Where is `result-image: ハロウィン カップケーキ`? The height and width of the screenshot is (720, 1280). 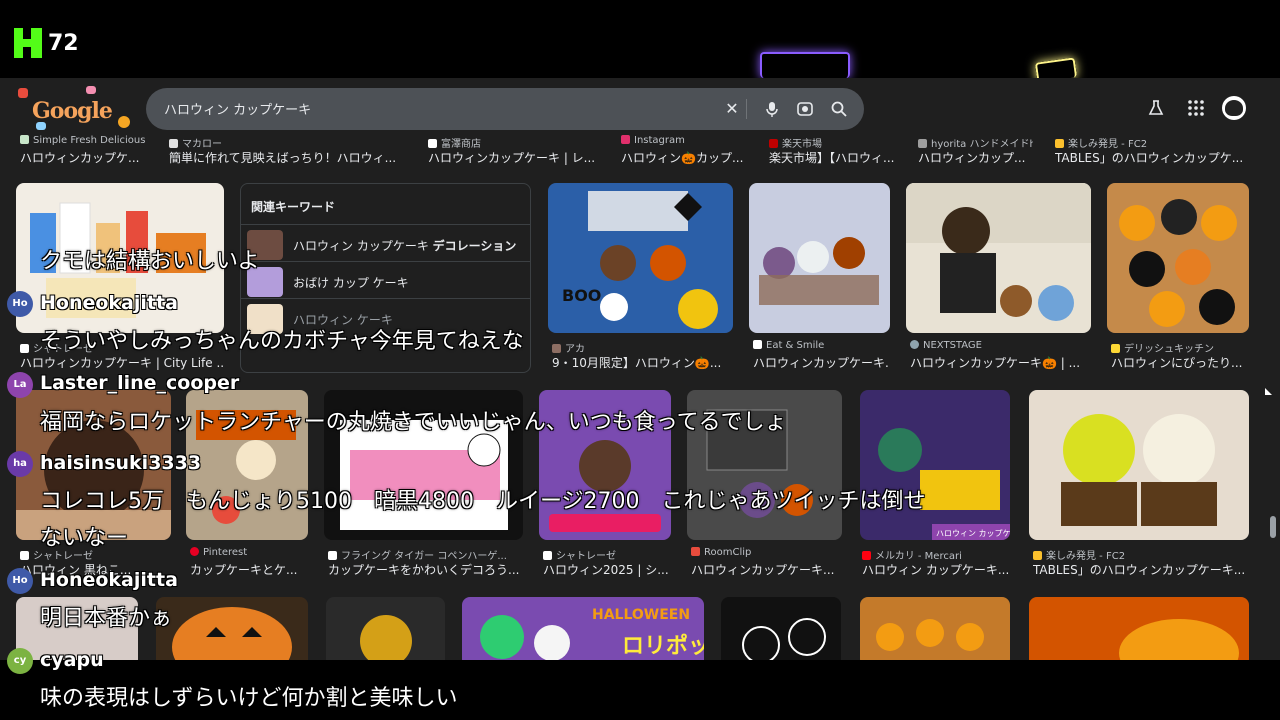
result-image: ハロウィン カップケーキ is located at coordinates (935, 465).